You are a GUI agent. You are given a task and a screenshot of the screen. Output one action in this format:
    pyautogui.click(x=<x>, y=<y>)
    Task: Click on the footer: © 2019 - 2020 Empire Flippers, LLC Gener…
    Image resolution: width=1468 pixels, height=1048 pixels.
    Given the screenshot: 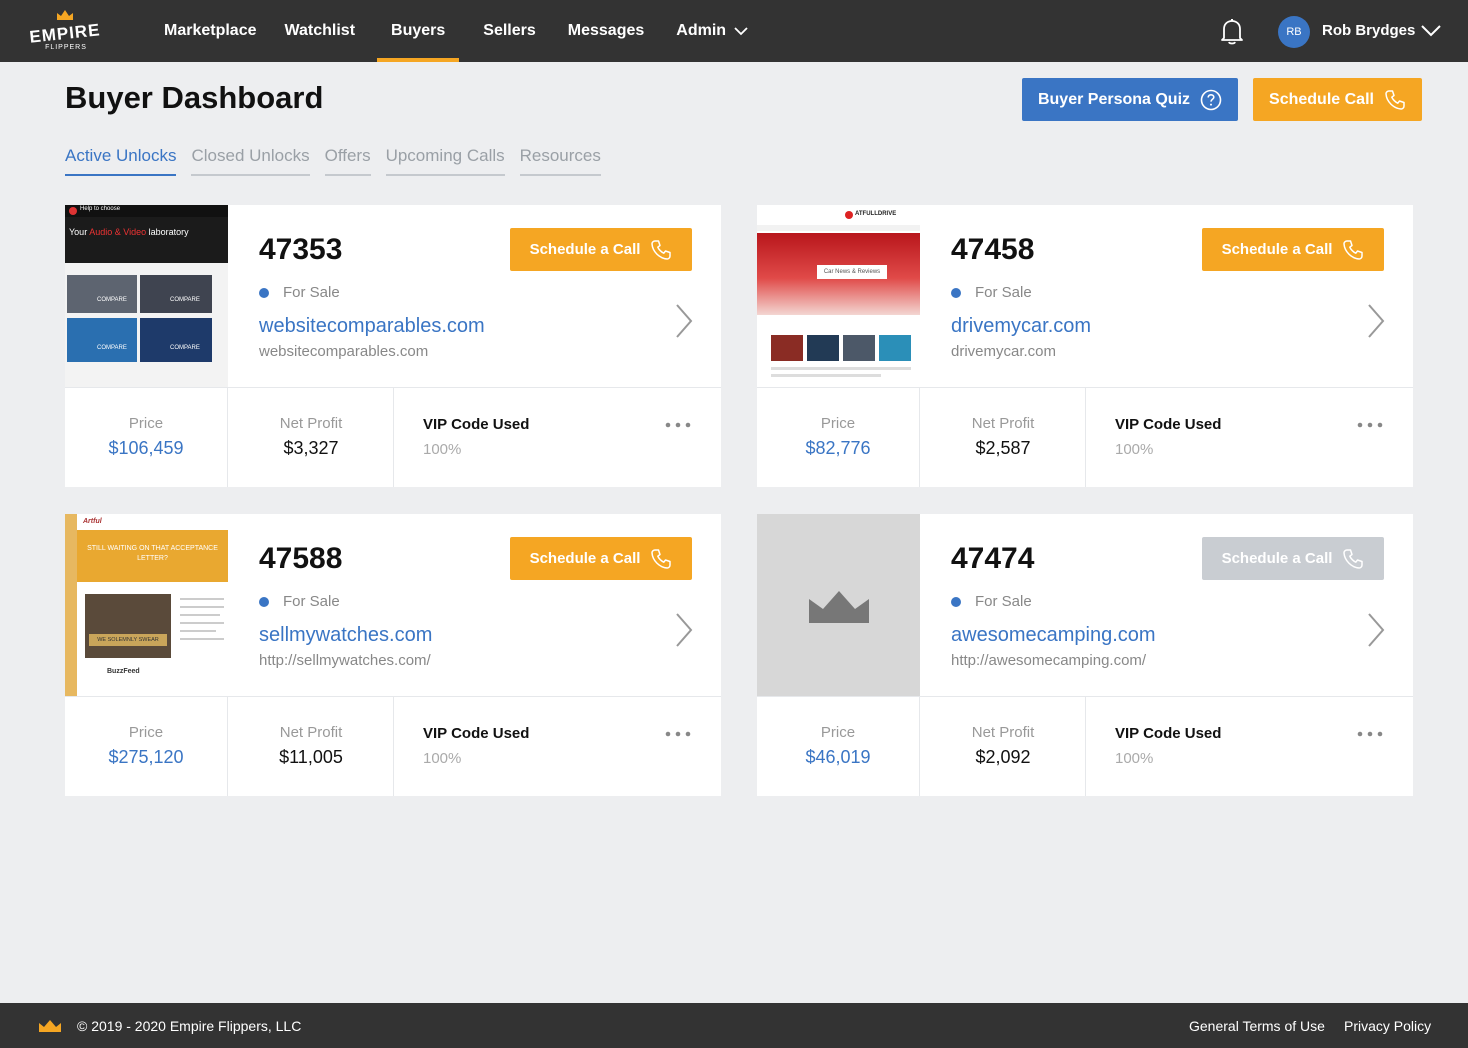 What is the action you would take?
    pyautogui.click(x=734, y=1025)
    